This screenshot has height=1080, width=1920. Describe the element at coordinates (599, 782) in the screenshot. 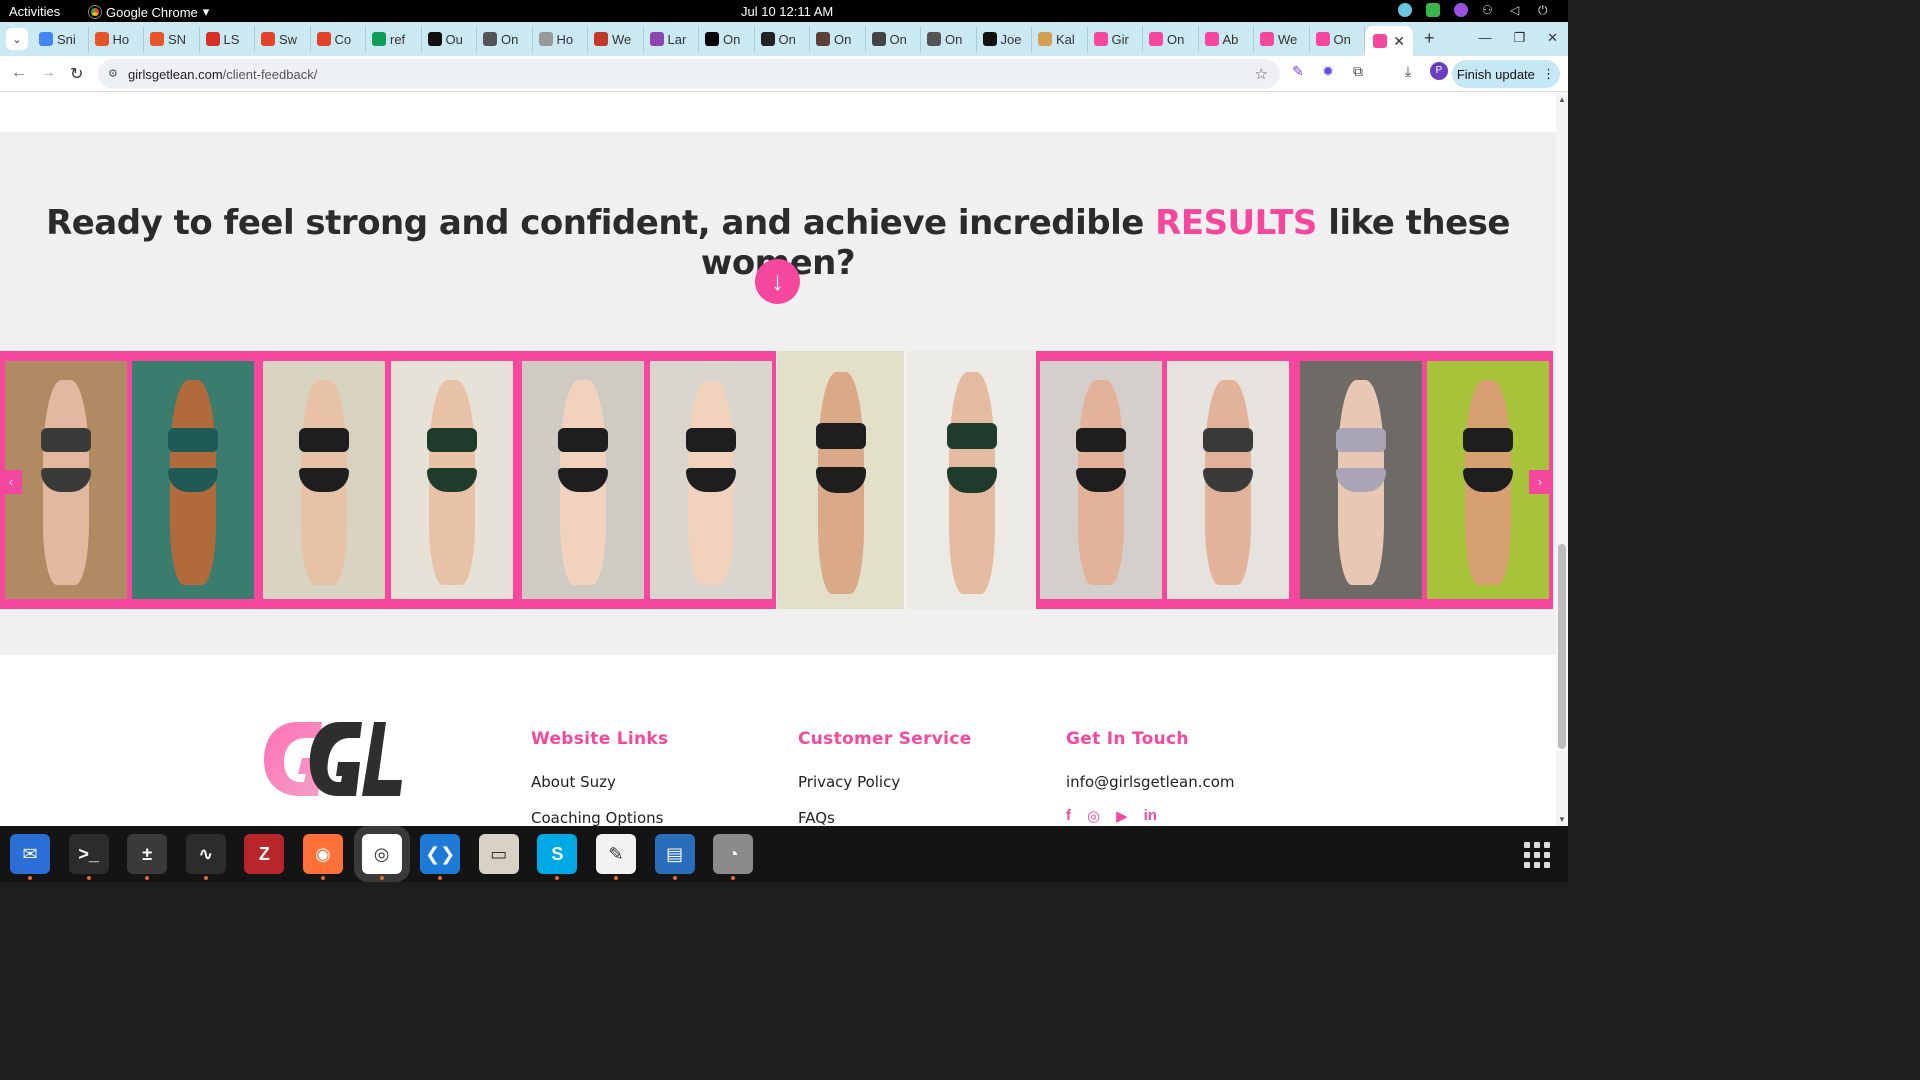

I see `footer-link-about: About Suzy` at that location.